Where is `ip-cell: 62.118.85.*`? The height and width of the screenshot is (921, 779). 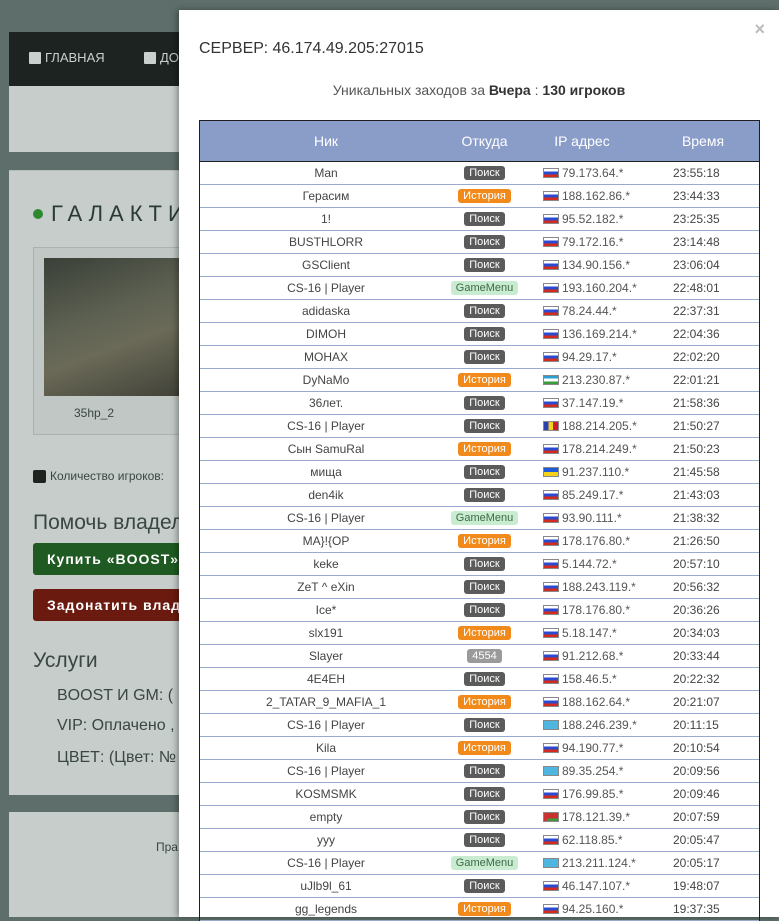
ip-cell: 62.118.85.* is located at coordinates (582, 840).